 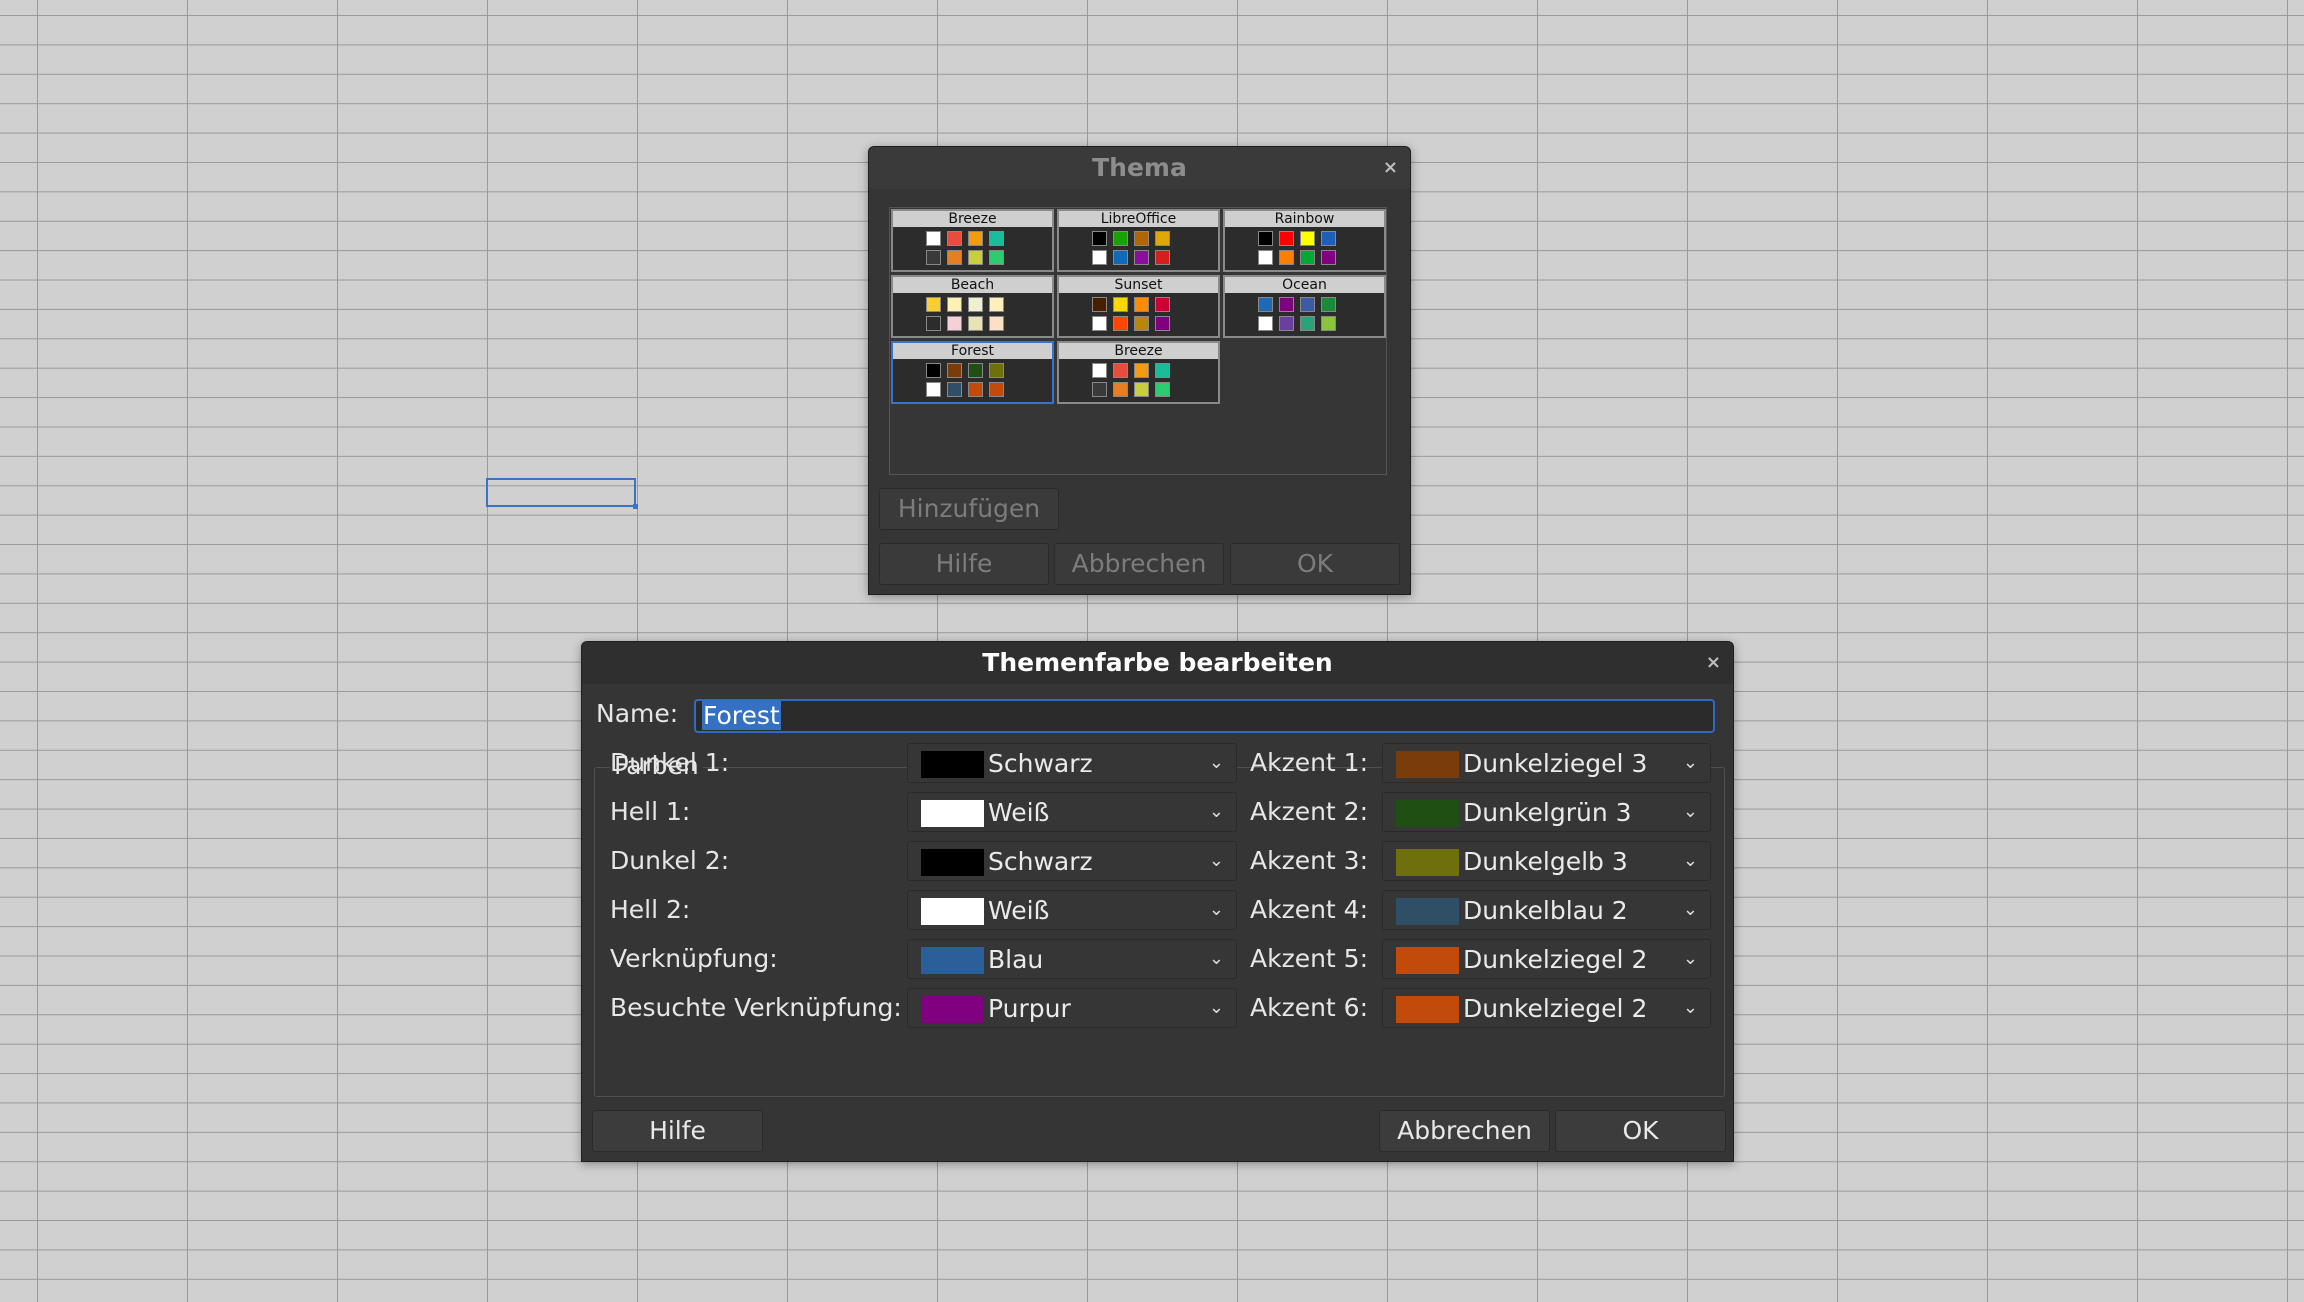 What do you see at coordinates (1309, 1007) in the screenshot?
I see `color-label: Akzent 6:` at bounding box center [1309, 1007].